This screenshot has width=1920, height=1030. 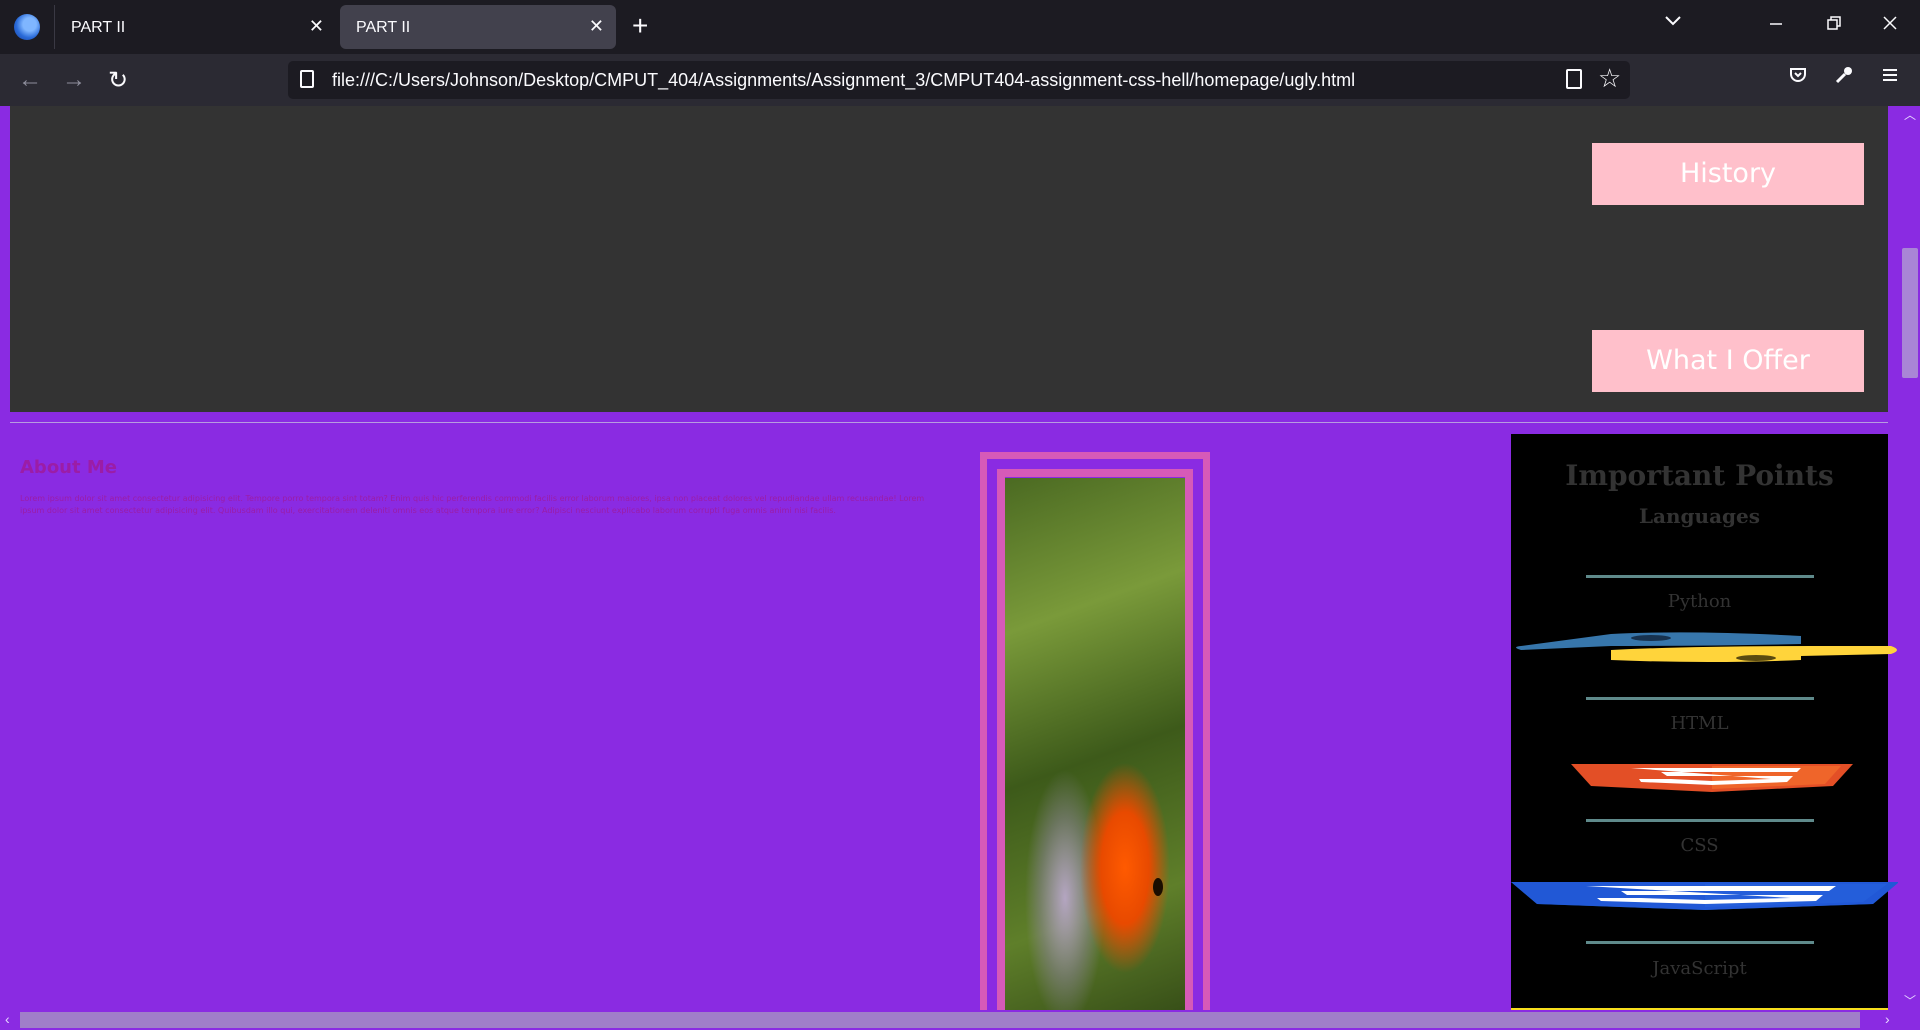 I want to click on scroll-right-arrow-icon: ›, so click(x=1887, y=1019).